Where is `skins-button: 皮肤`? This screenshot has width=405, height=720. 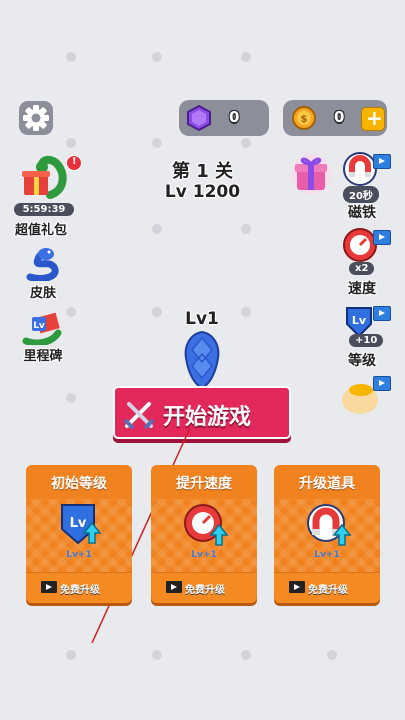 skins-button: 皮肤 is located at coordinates (43, 274).